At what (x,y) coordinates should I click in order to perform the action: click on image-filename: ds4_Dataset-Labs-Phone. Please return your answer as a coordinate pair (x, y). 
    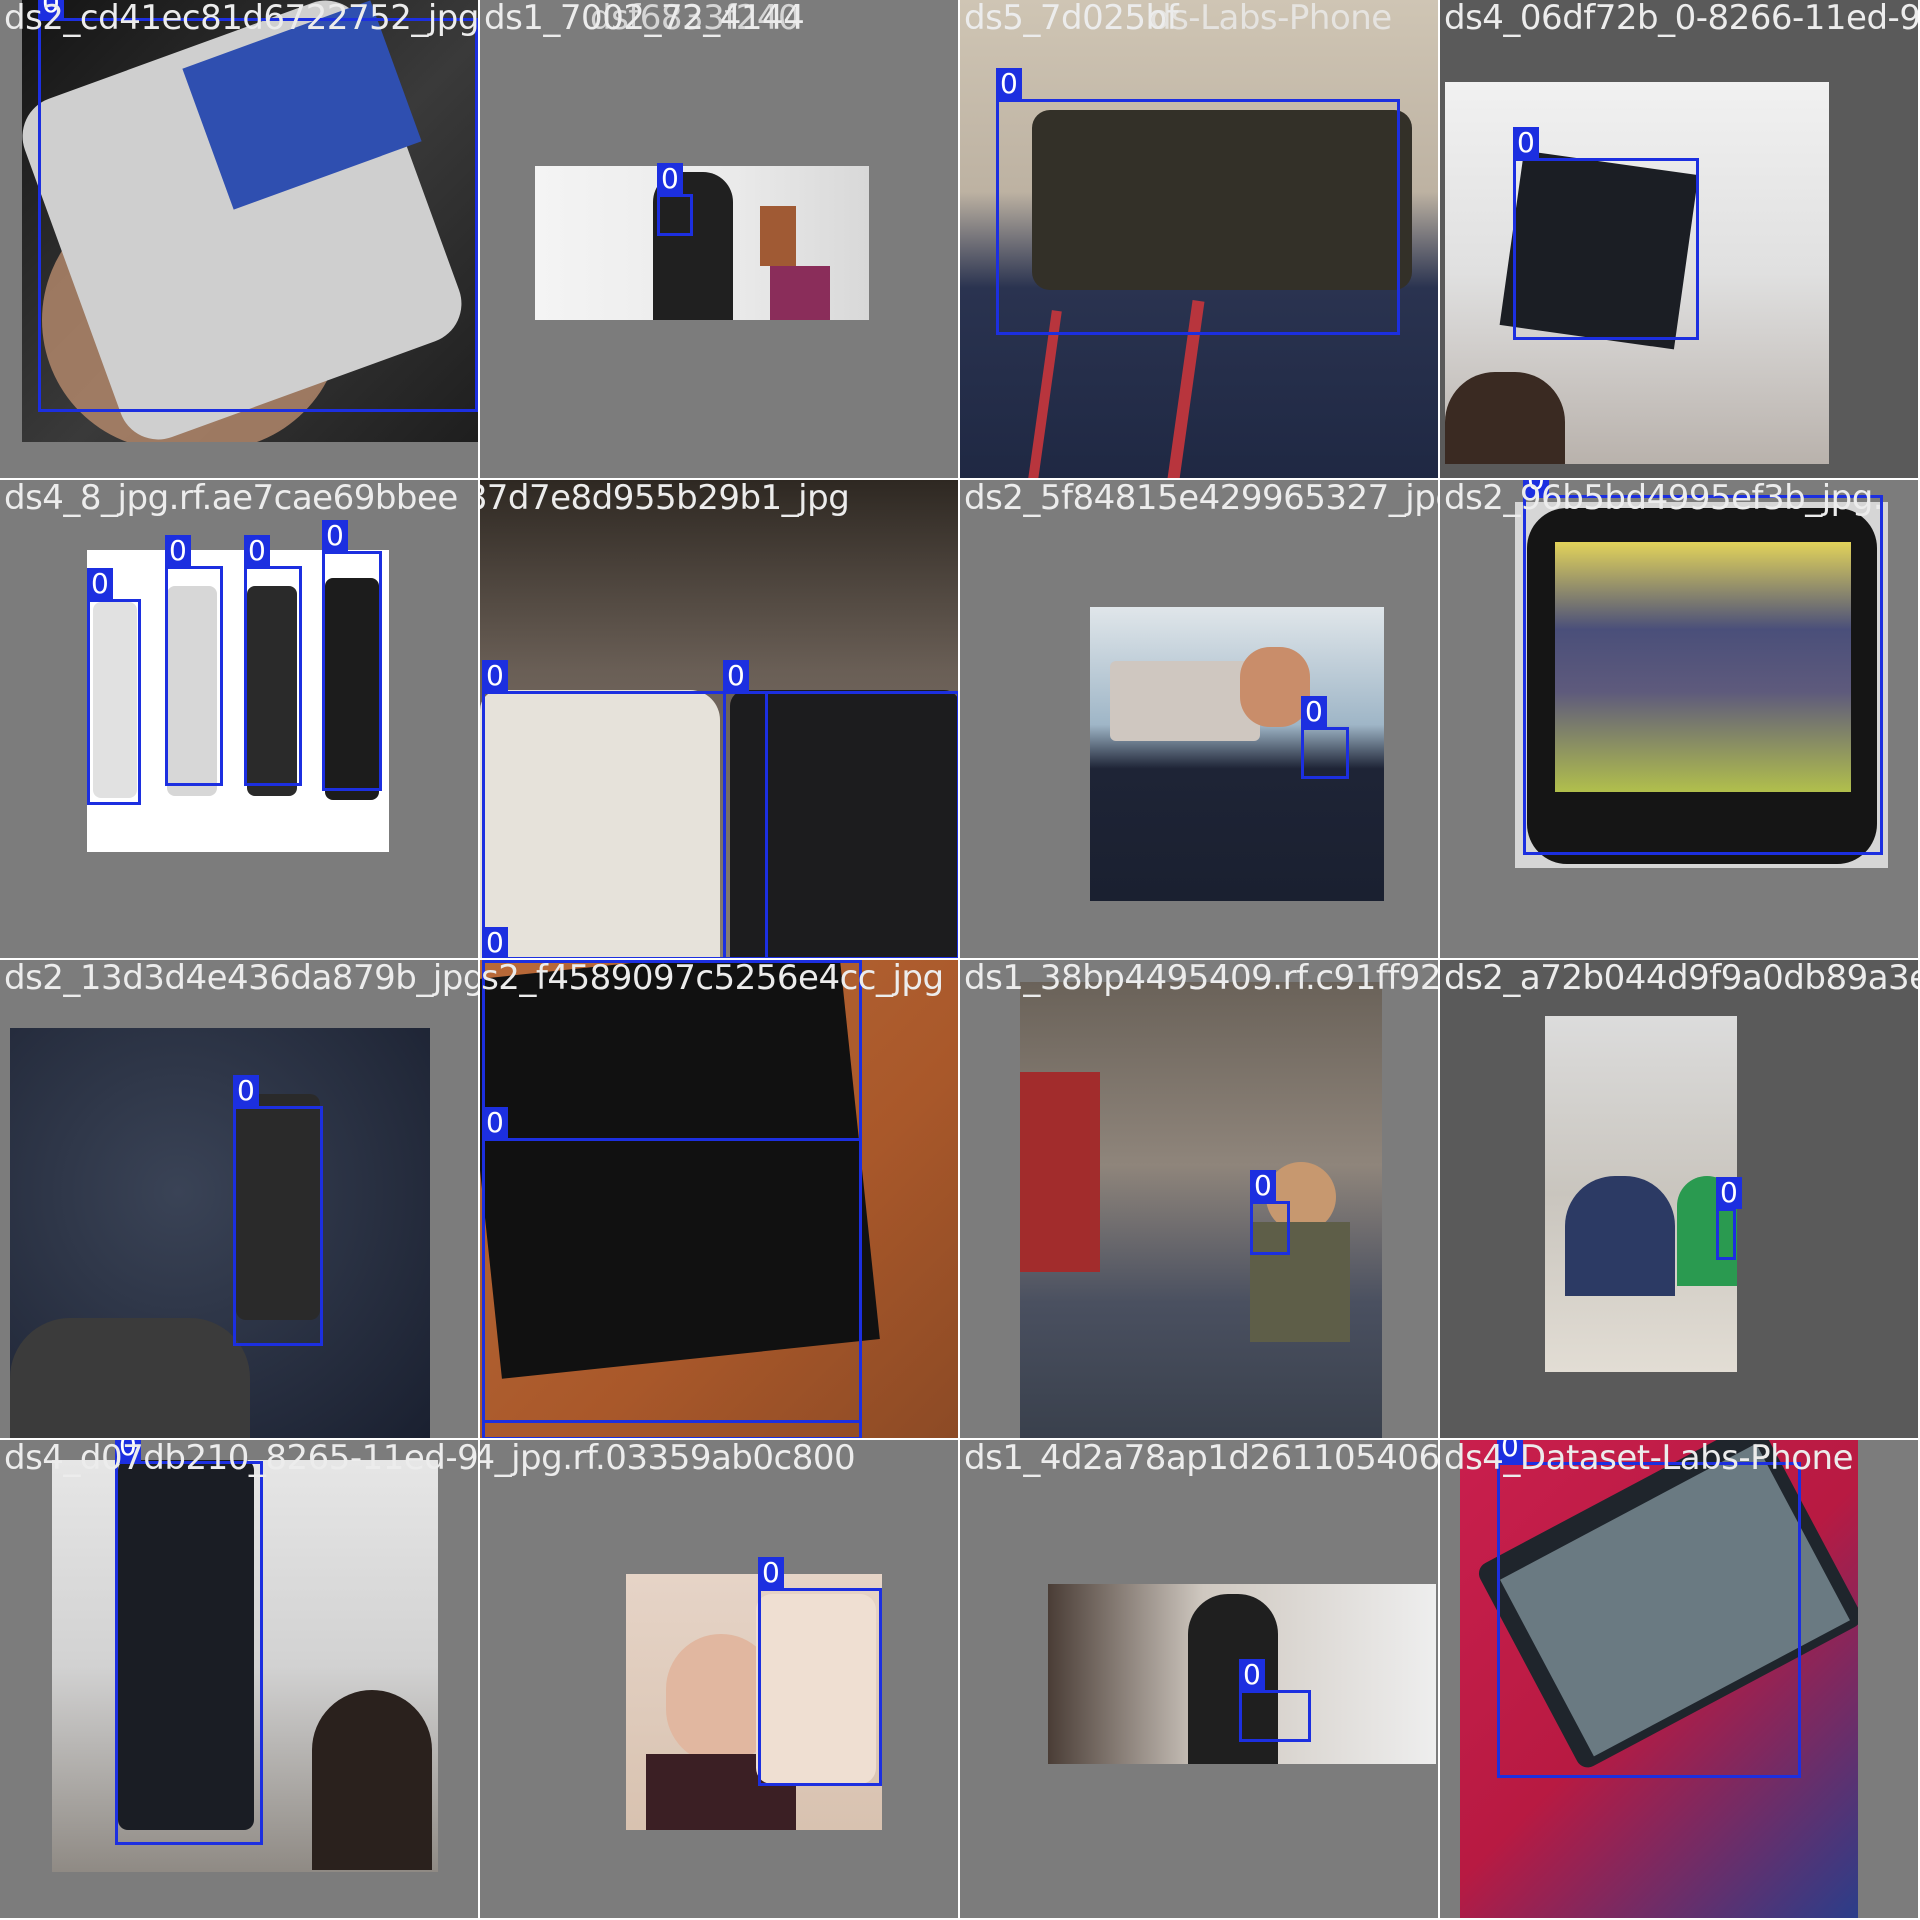
    Looking at the image, I should click on (1649, 1459).